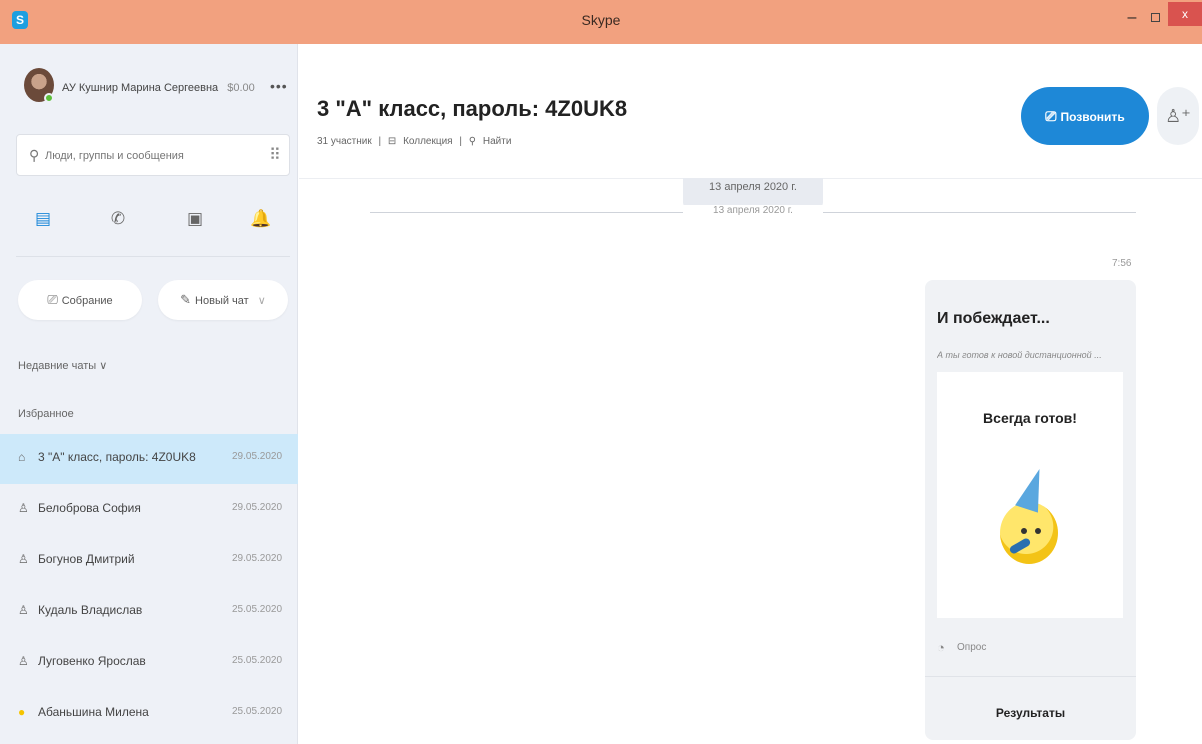 This screenshot has width=1202, height=744. Describe the element at coordinates (149, 220) in the screenshot. I see `nav-bar: ▤ ✆ ▣ 🔔` at that location.